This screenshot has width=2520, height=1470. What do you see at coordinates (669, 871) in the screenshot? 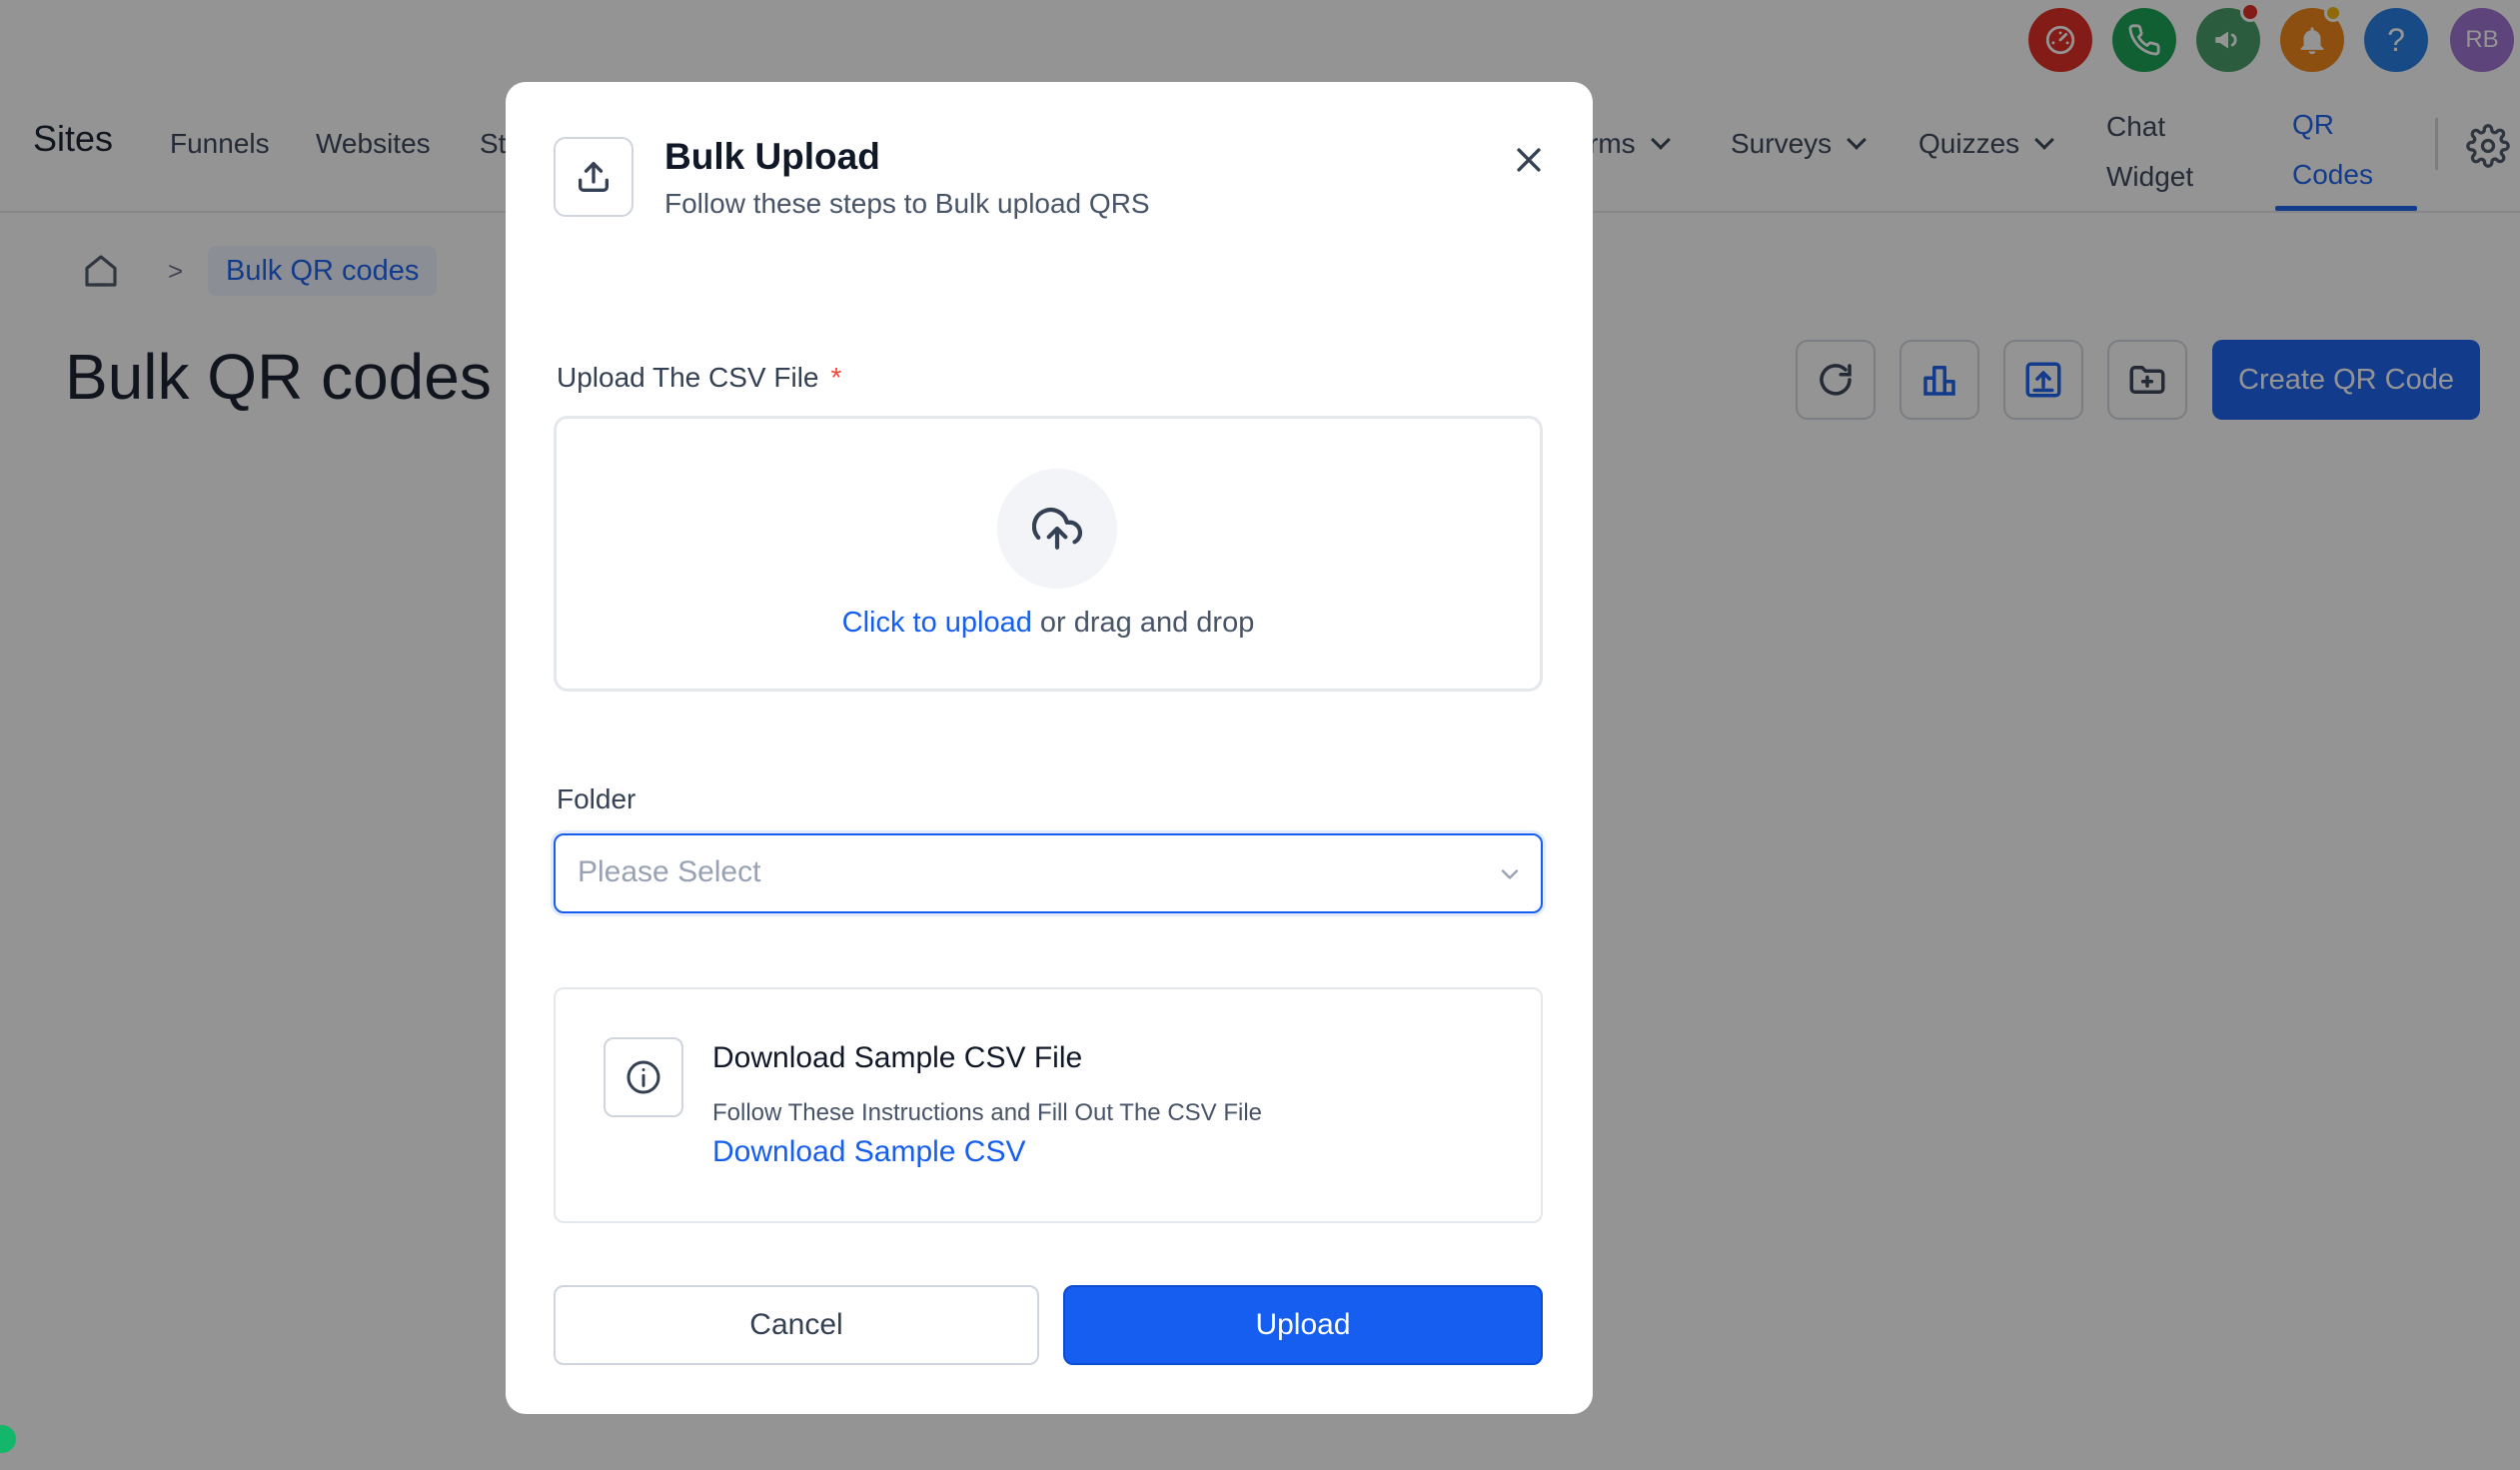
I see `folder-select-placeholder: Please Select` at bounding box center [669, 871].